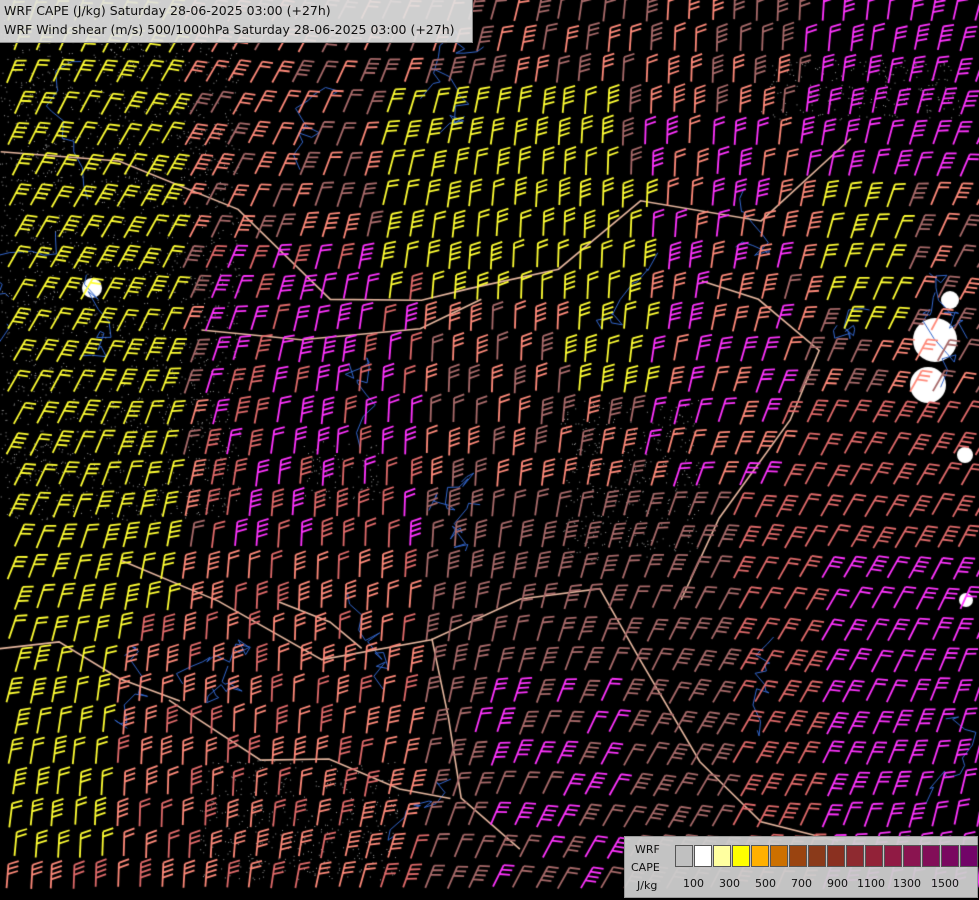 This screenshot has width=979, height=900. Describe the element at coordinates (871, 883) in the screenshot. I see `legend-tick: 1100` at that location.